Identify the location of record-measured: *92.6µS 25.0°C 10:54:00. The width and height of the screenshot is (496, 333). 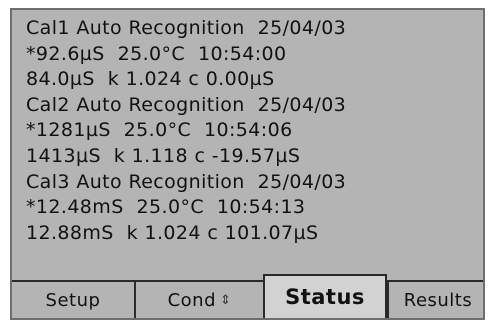
(156, 53).